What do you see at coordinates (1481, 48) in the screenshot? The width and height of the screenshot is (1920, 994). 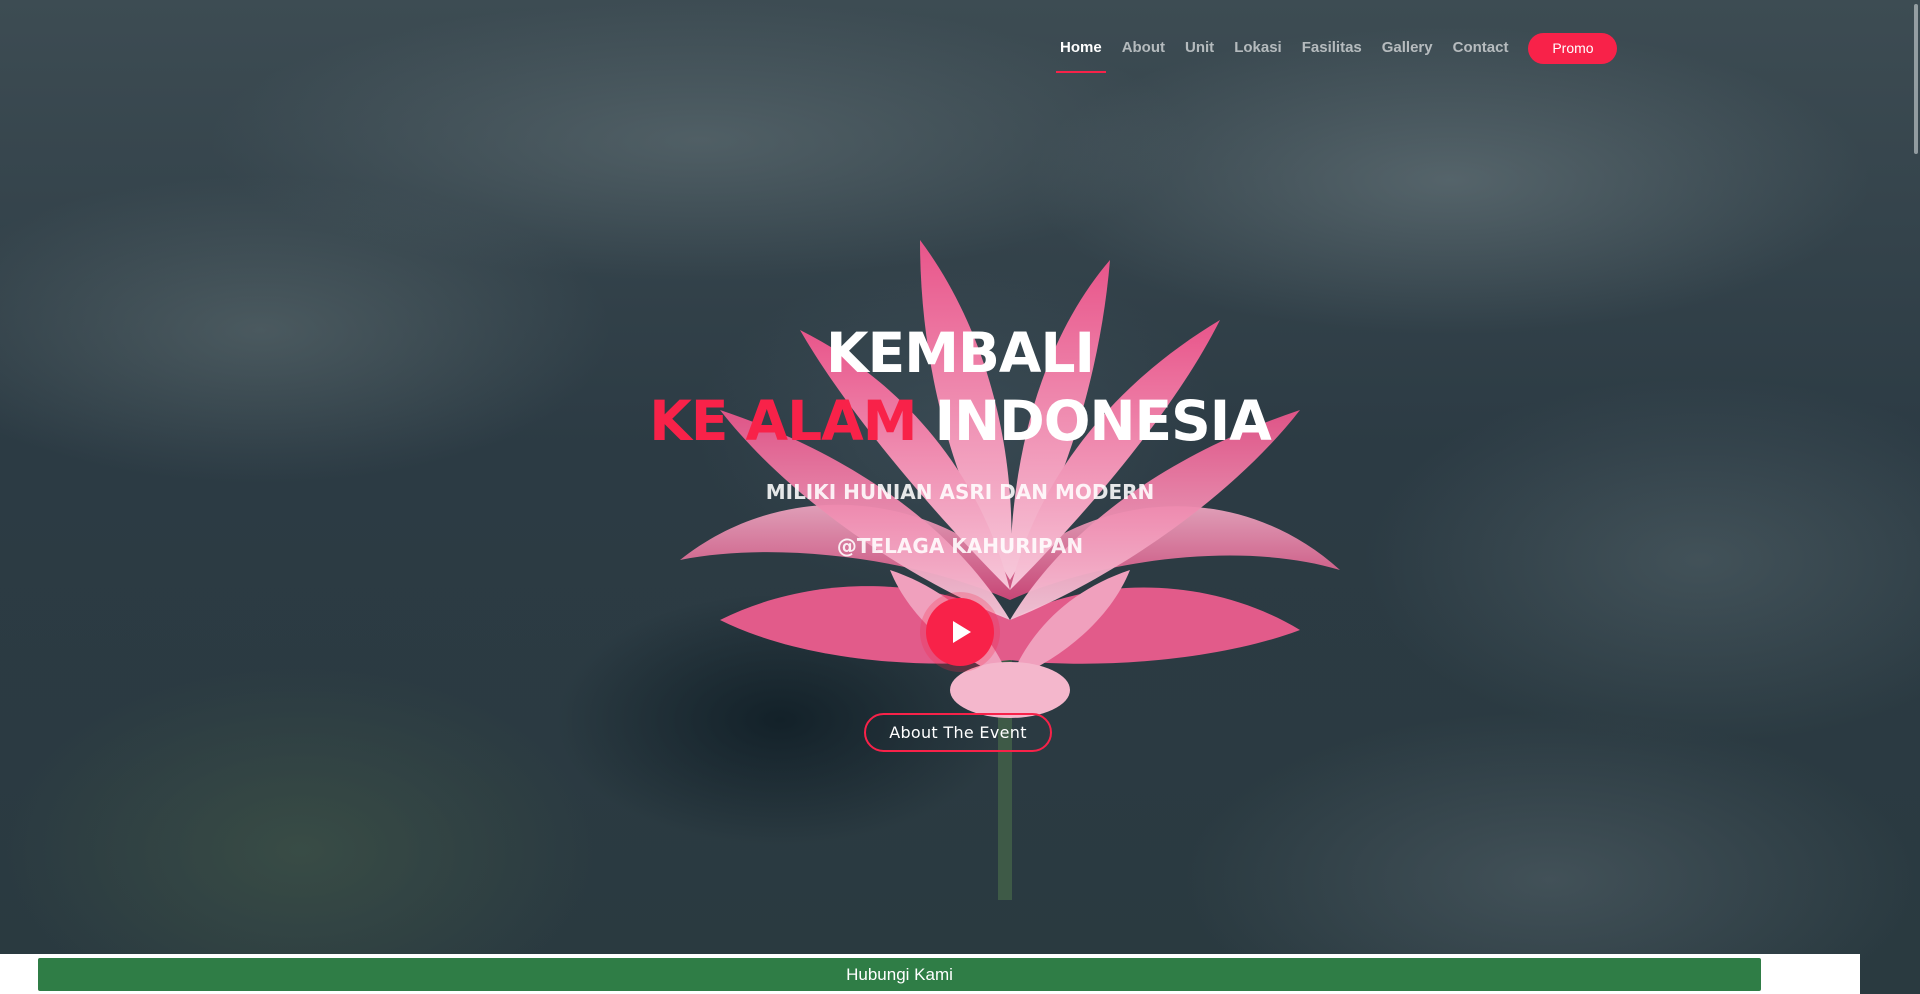 I see `nav-contact: Contact` at bounding box center [1481, 48].